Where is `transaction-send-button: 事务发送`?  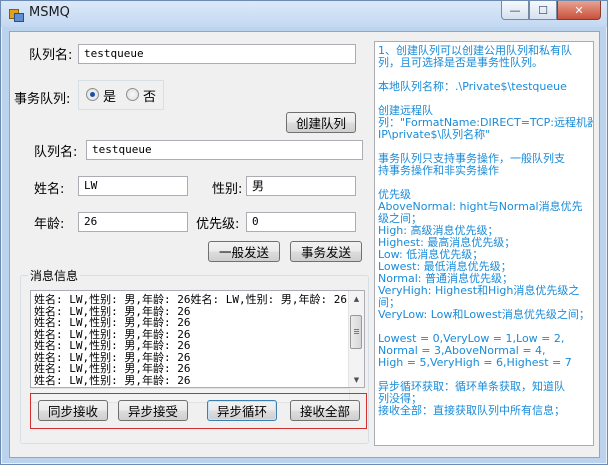 transaction-send-button: 事务发送 is located at coordinates (326, 251).